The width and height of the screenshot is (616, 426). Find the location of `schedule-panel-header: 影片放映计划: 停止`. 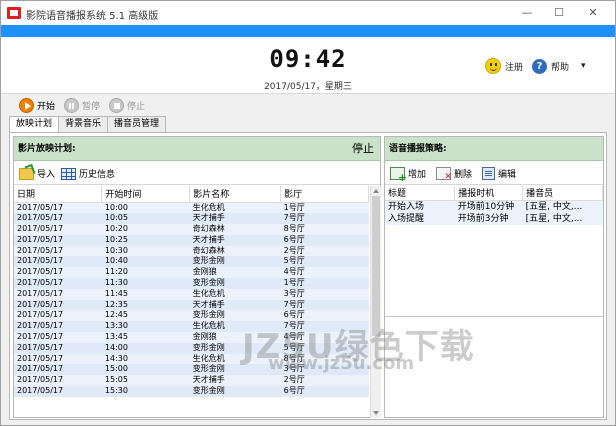

schedule-panel-header: 影片放映计划: 停止 is located at coordinates (197, 149).